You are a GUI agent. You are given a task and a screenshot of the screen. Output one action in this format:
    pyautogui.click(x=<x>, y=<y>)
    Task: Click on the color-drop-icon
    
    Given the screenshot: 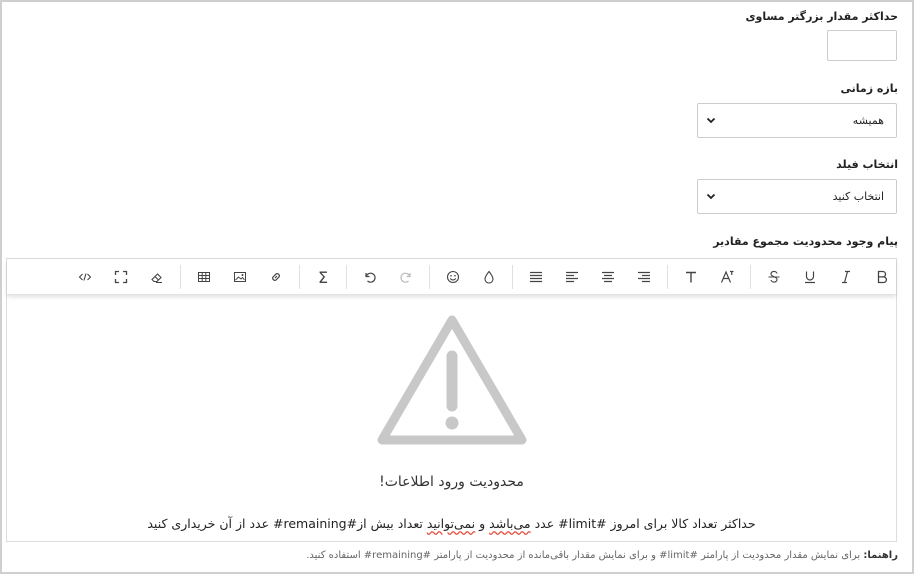 What is the action you would take?
    pyautogui.click(x=489, y=277)
    